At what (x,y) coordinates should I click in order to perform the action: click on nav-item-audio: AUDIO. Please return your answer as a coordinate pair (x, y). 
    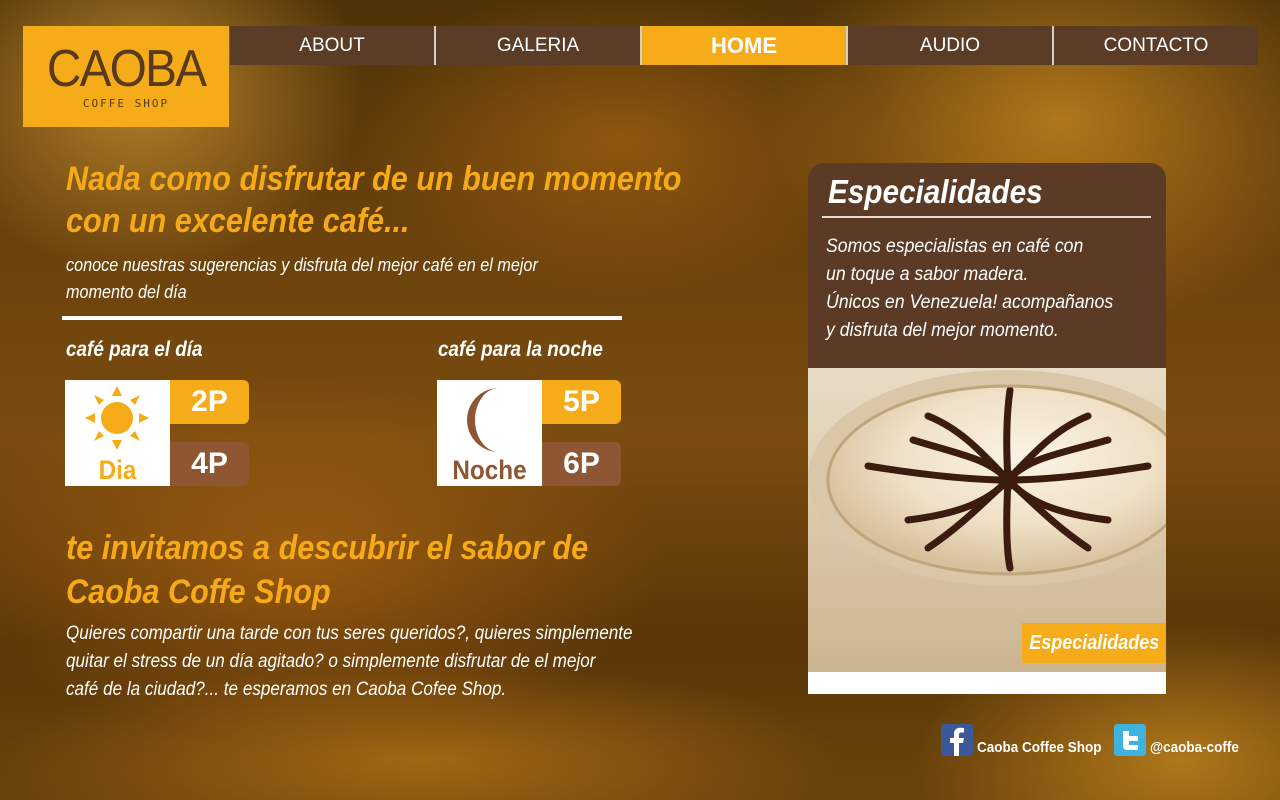
    Looking at the image, I should click on (951, 45).